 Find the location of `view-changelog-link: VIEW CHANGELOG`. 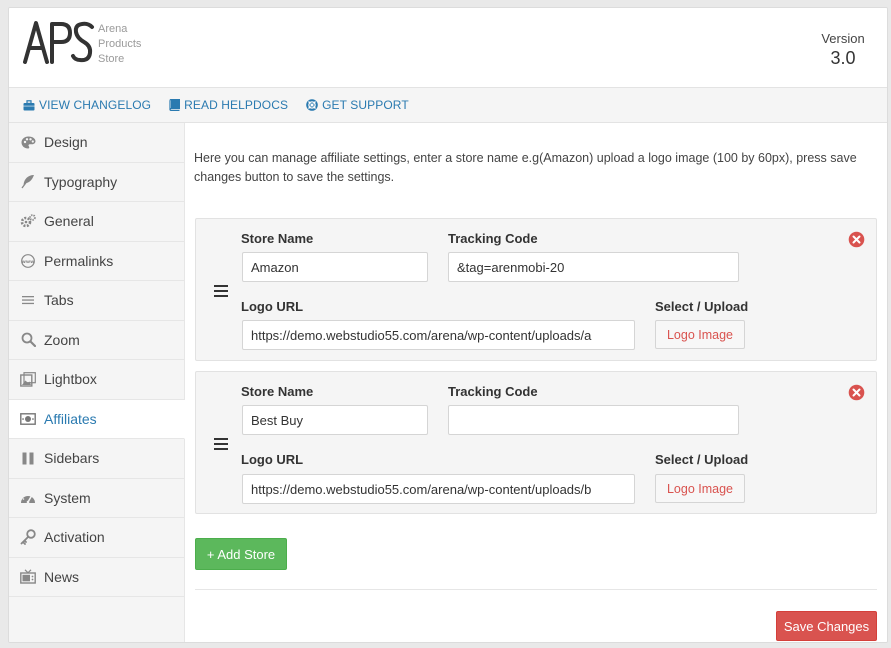

view-changelog-link: VIEW CHANGELOG is located at coordinates (87, 105).